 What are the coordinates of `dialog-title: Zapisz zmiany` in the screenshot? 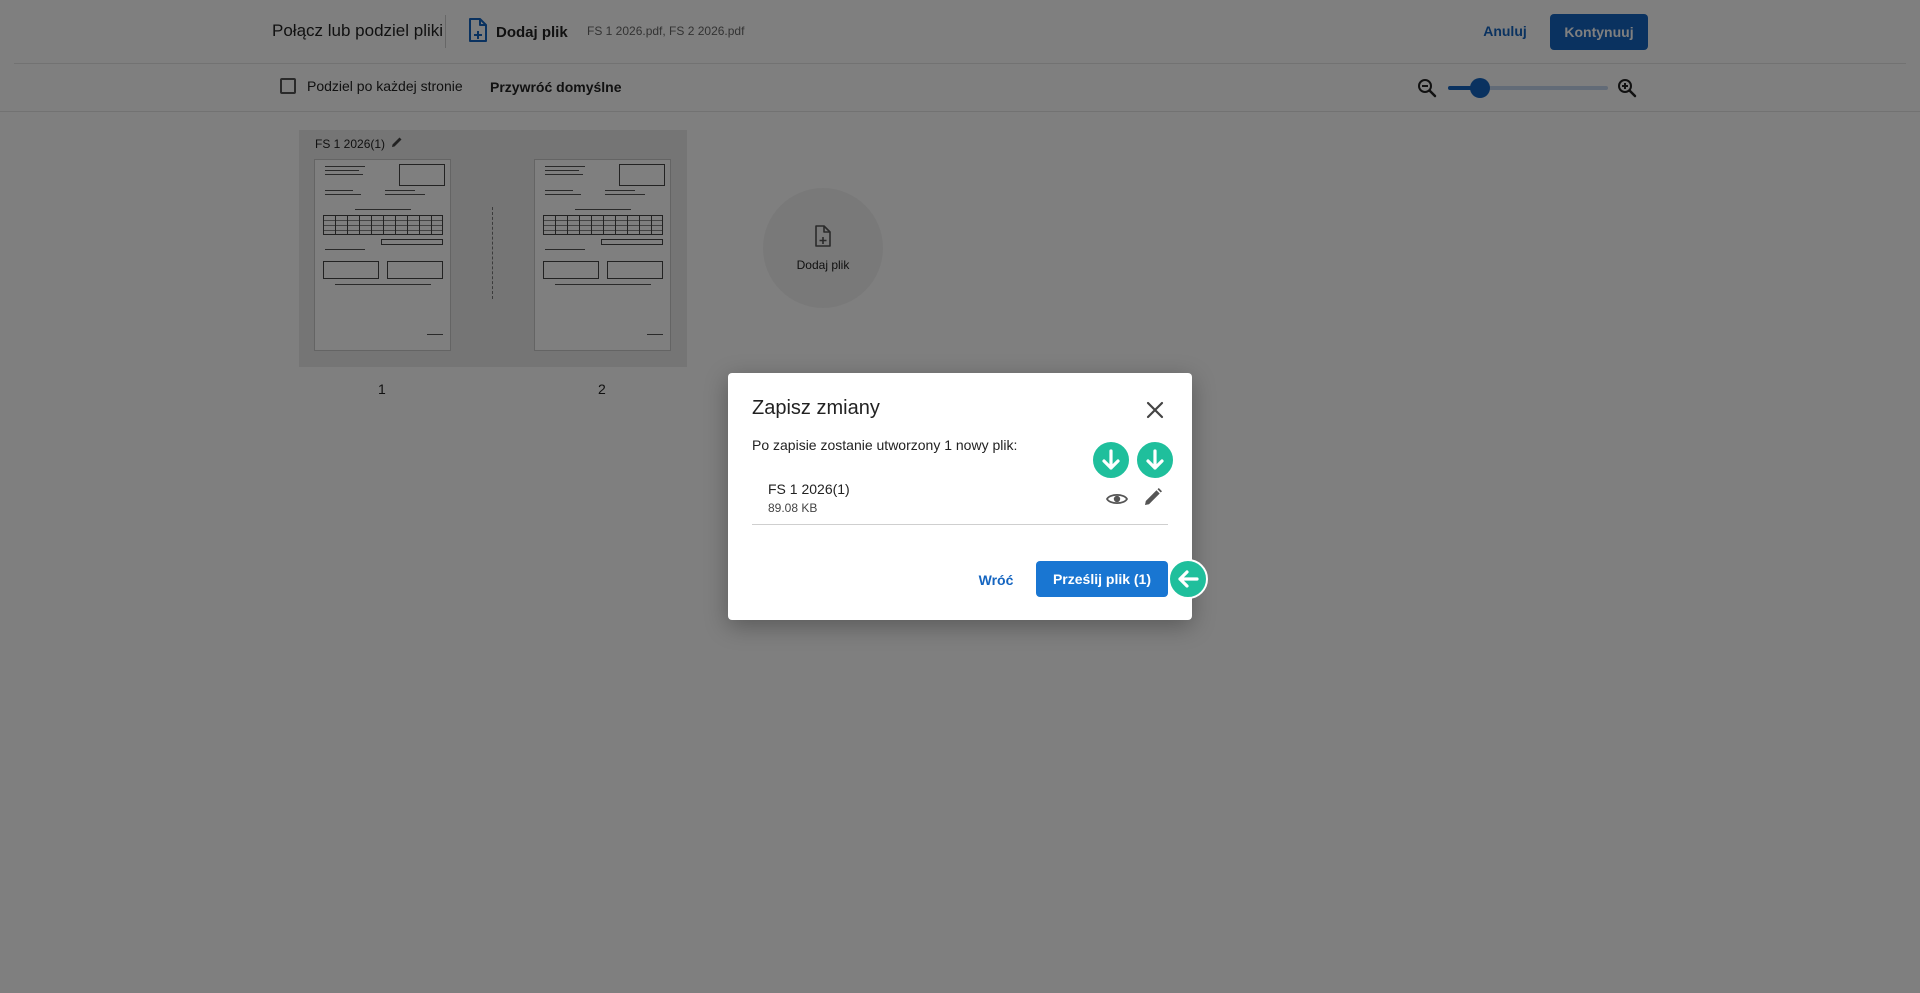 It's located at (816, 408).